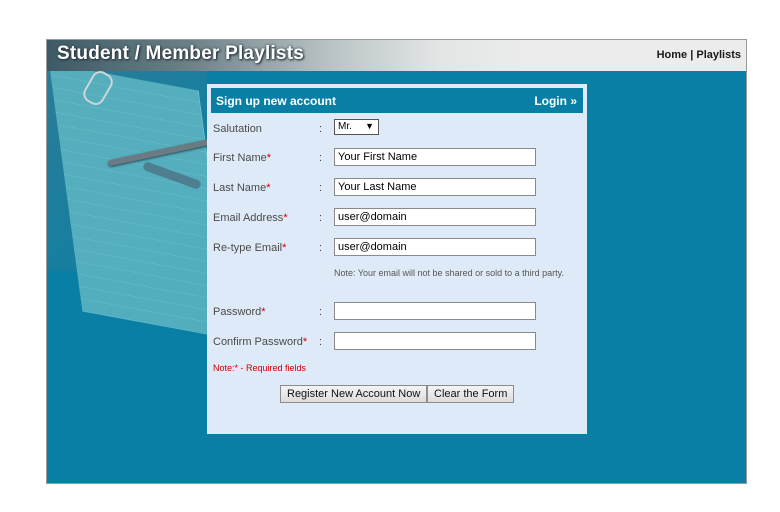 The image size is (780, 512). I want to click on nav-playlists-link: Playlists, so click(718, 55).